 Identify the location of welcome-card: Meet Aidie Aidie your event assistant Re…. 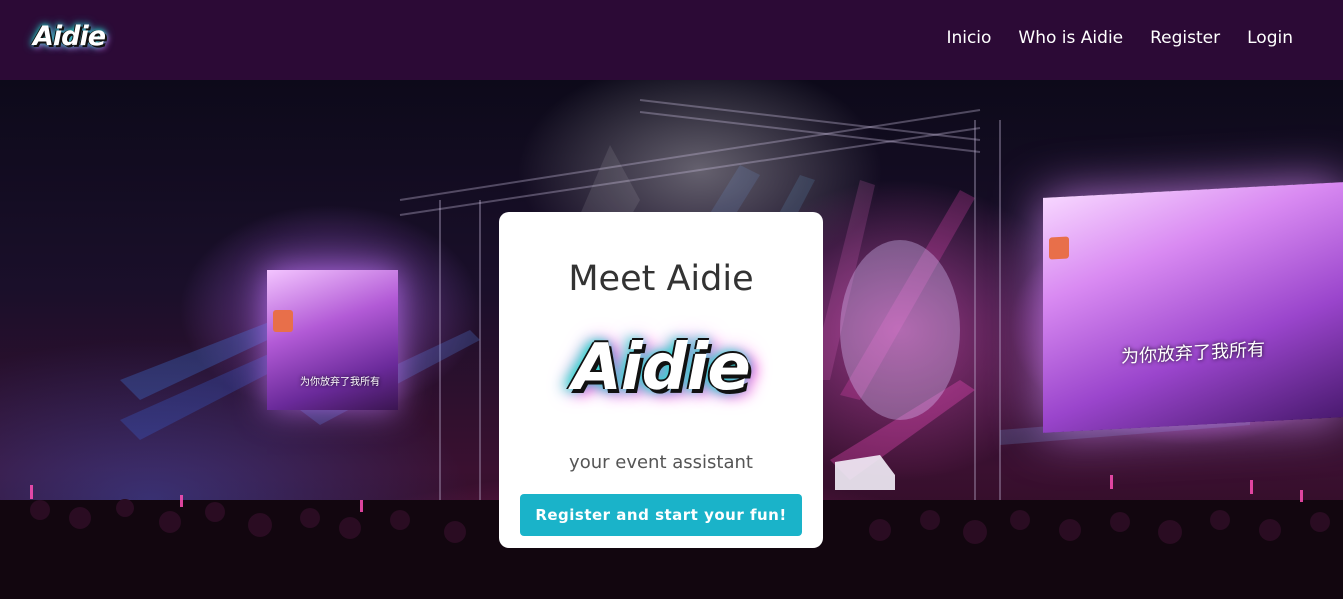
(661, 380).